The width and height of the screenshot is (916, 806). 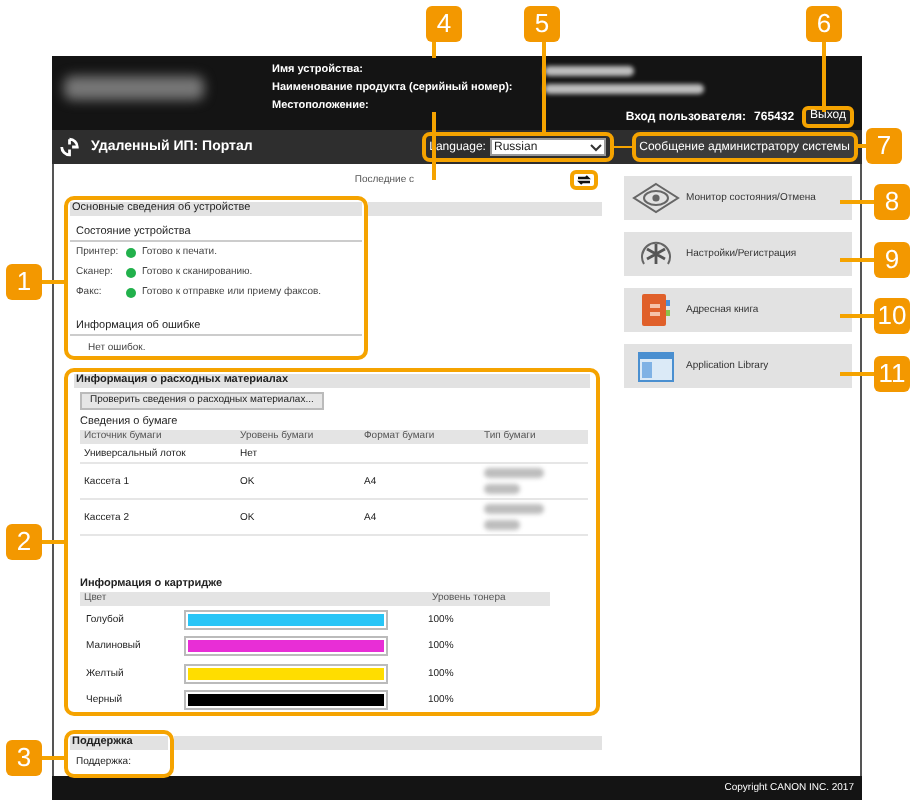 I want to click on callout-number: 11, so click(x=892, y=374).